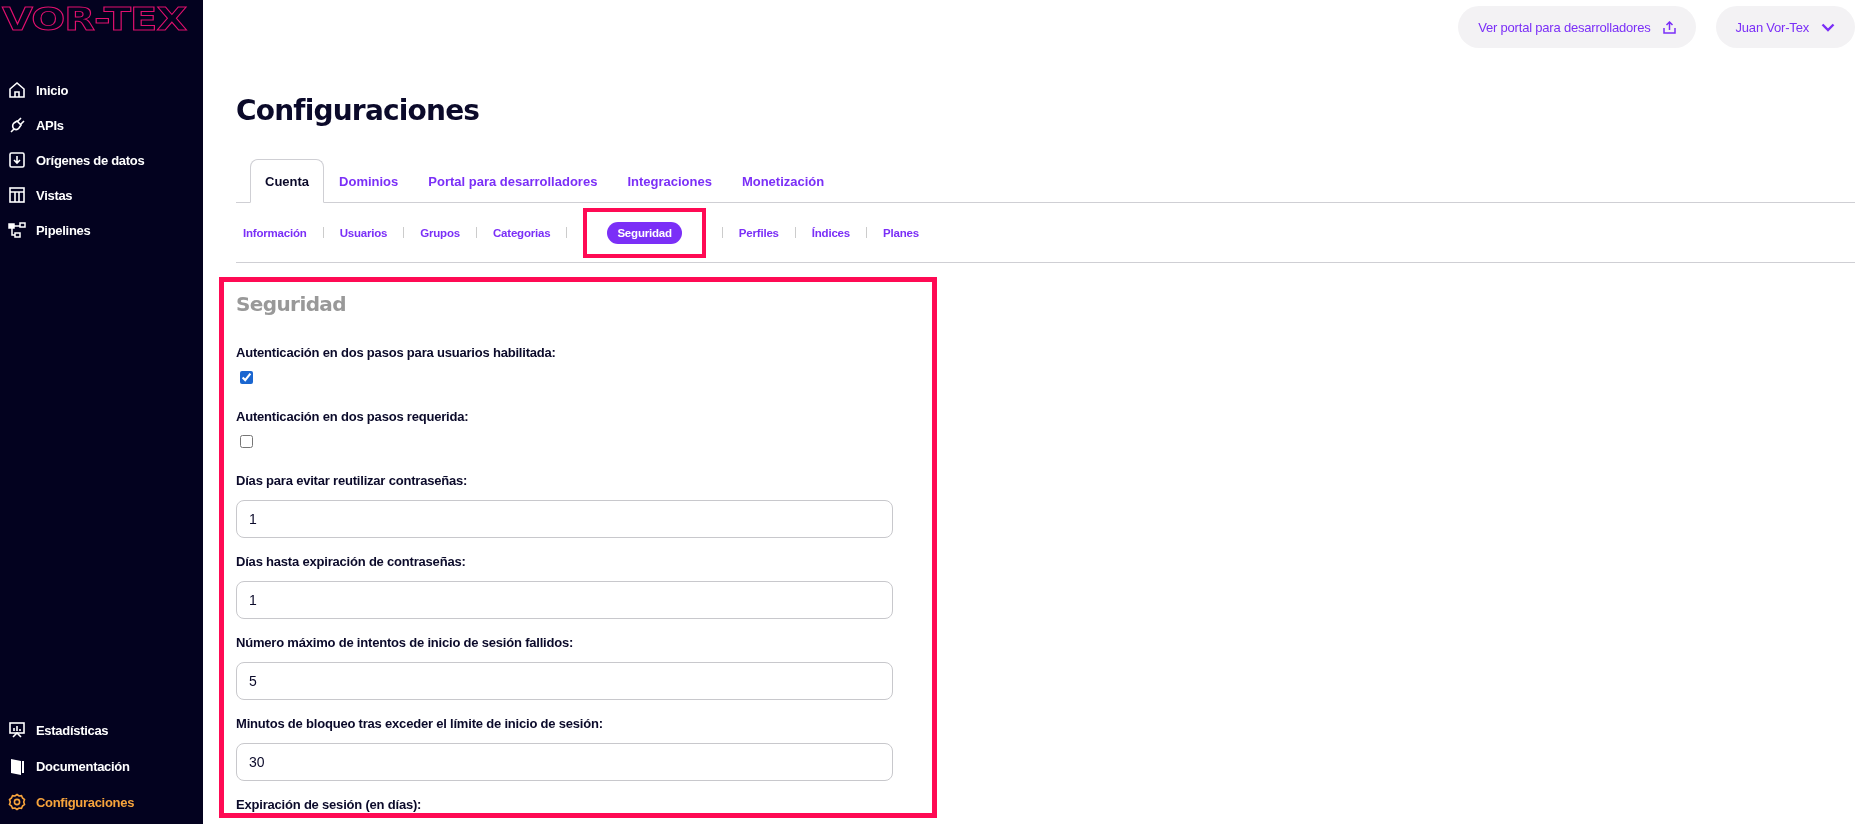  I want to click on nav-item: Configuraciones, so click(105, 802).